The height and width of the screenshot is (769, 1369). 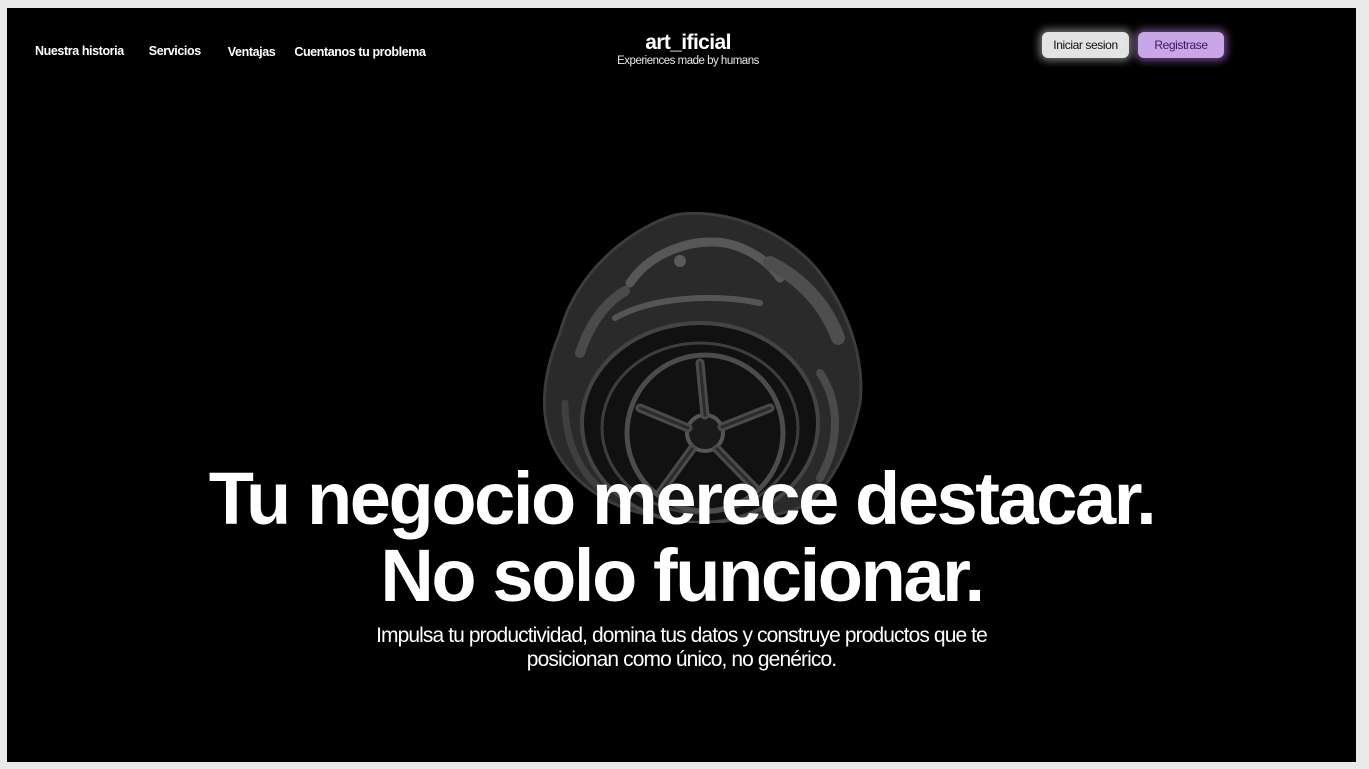 I want to click on nav-link-cuentanos: Cuentanos tu problema, so click(x=360, y=52).